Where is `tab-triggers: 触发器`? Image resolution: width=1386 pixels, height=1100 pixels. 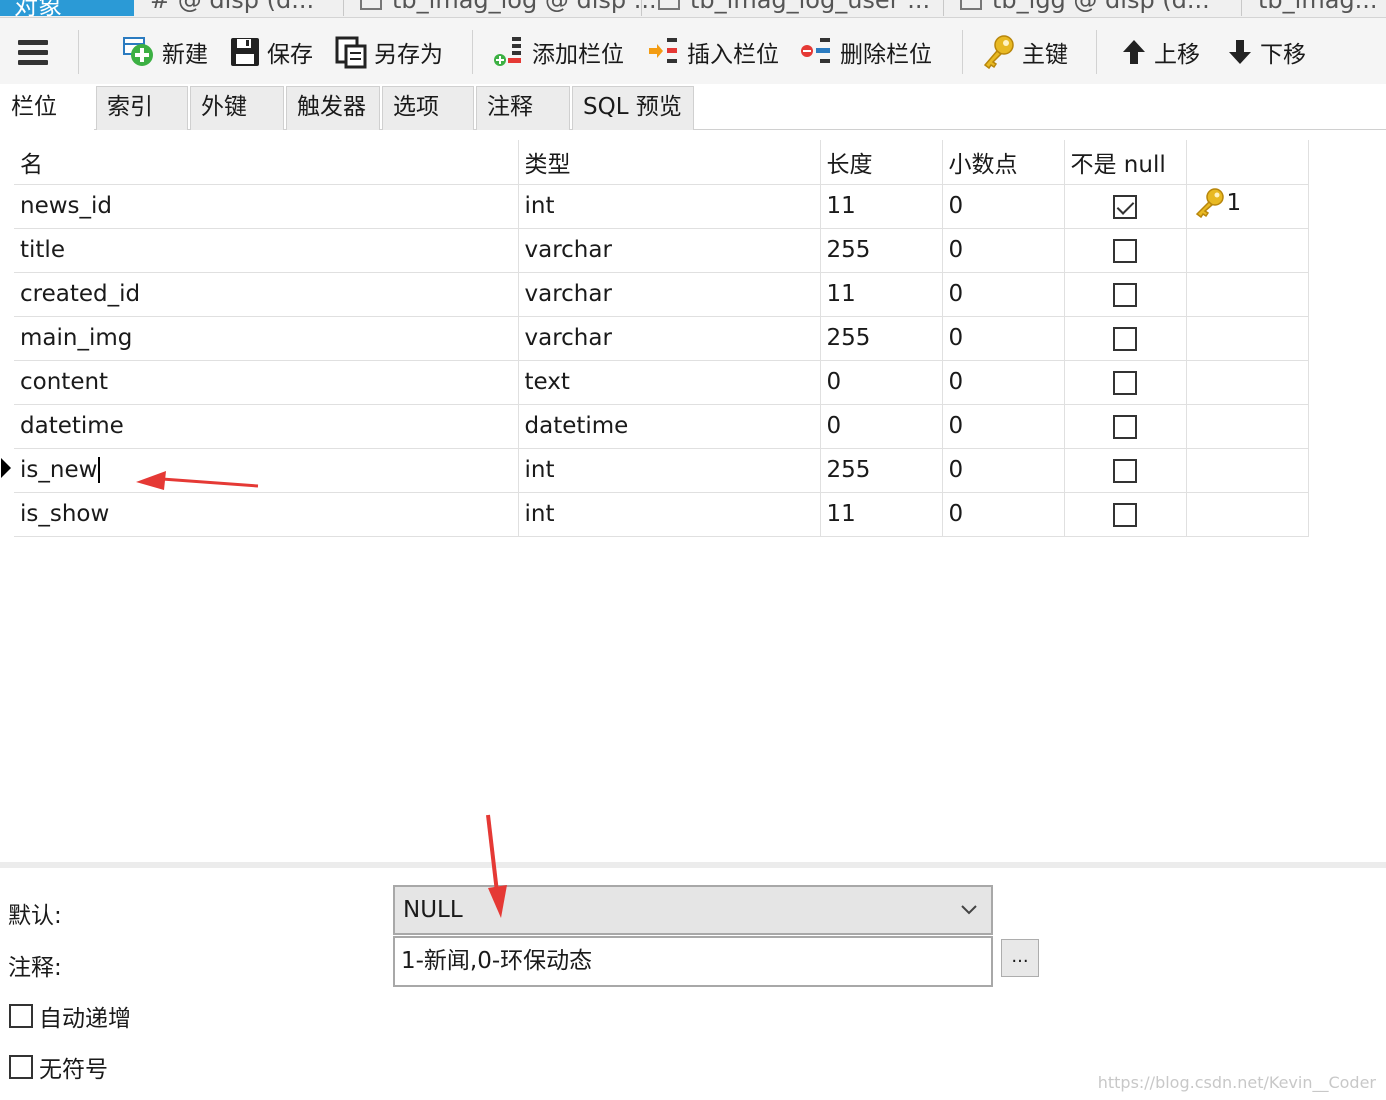
tab-triggers: 触发器 is located at coordinates (333, 108).